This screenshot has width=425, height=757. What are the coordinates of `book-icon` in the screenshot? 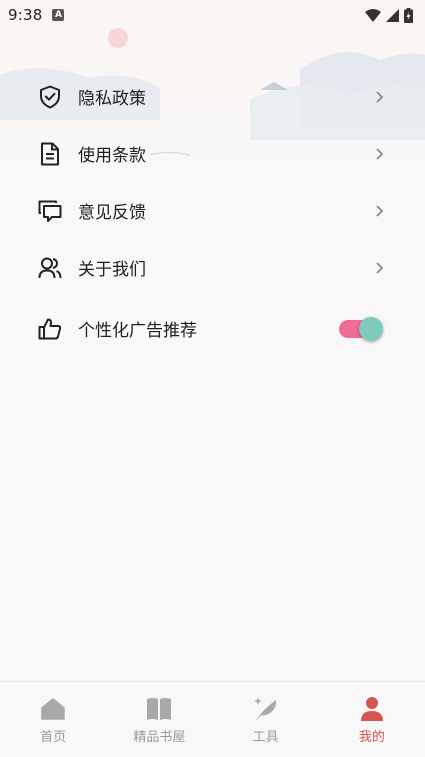 It's located at (159, 709).